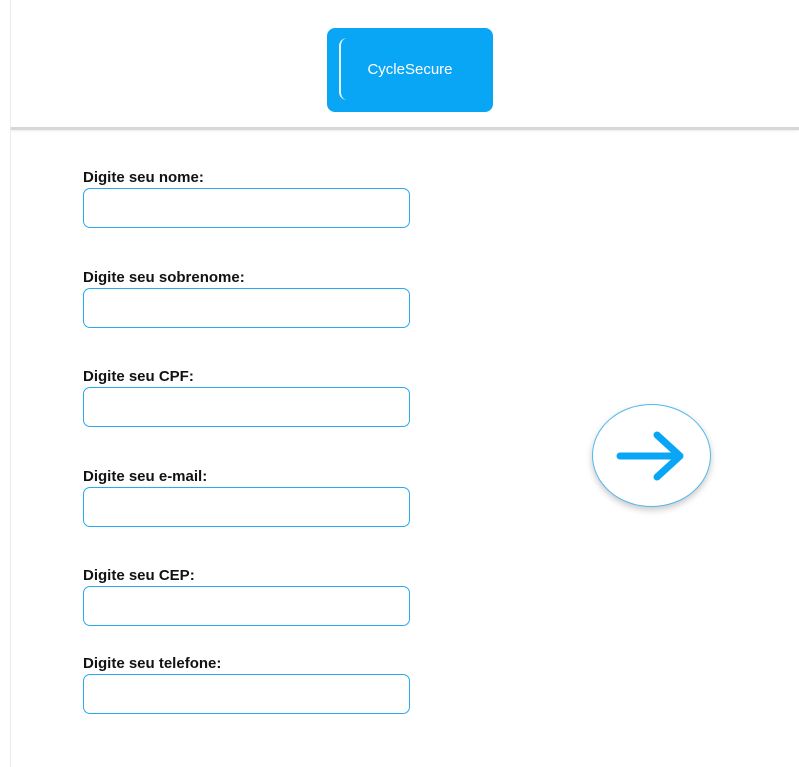  What do you see at coordinates (145, 476) in the screenshot?
I see `email-label: Digite seu e-mail:` at bounding box center [145, 476].